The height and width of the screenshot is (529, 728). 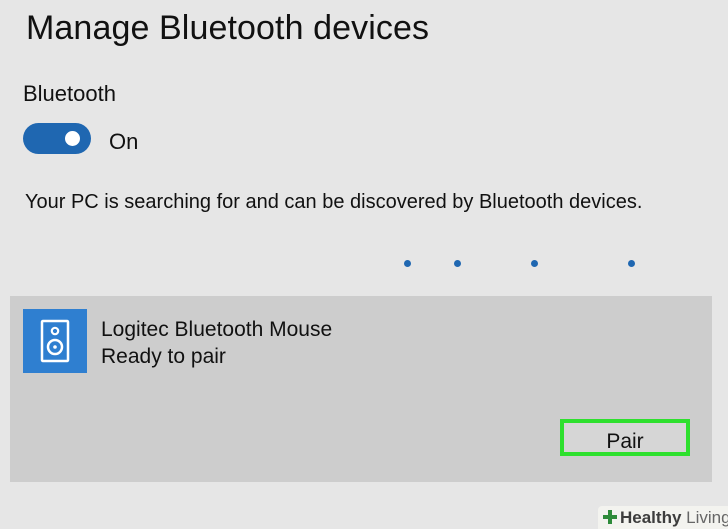 What do you see at coordinates (364, 264) in the screenshot?
I see `searching-progress-indicator` at bounding box center [364, 264].